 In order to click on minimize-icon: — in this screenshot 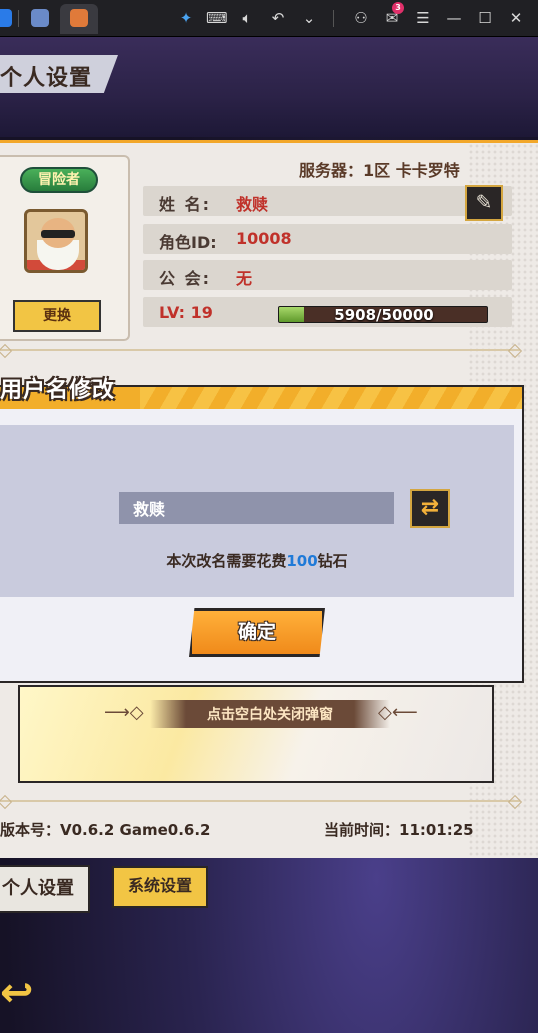, I will do `click(454, 18)`.